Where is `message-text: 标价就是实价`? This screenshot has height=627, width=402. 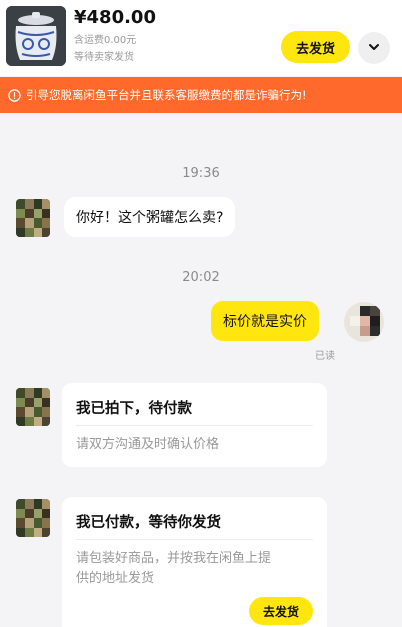 message-text: 标价就是实价 is located at coordinates (265, 322).